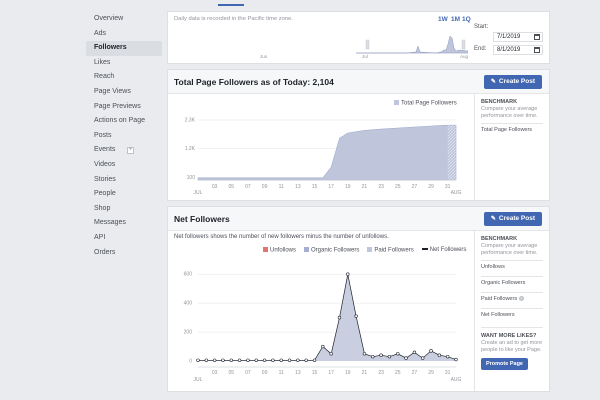 Image resolution: width=600 pixels, height=400 pixels. What do you see at coordinates (124, 92) in the screenshot?
I see `sidebar-item-page-views: Page Views` at bounding box center [124, 92].